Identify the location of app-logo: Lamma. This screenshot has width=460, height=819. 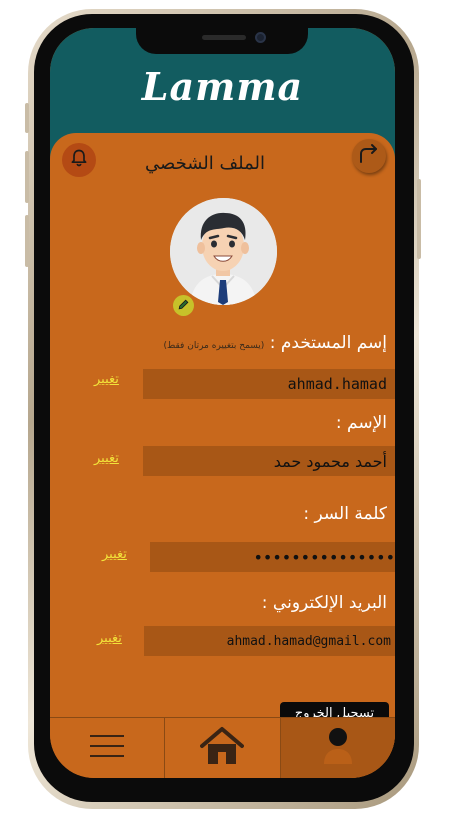
(222, 86).